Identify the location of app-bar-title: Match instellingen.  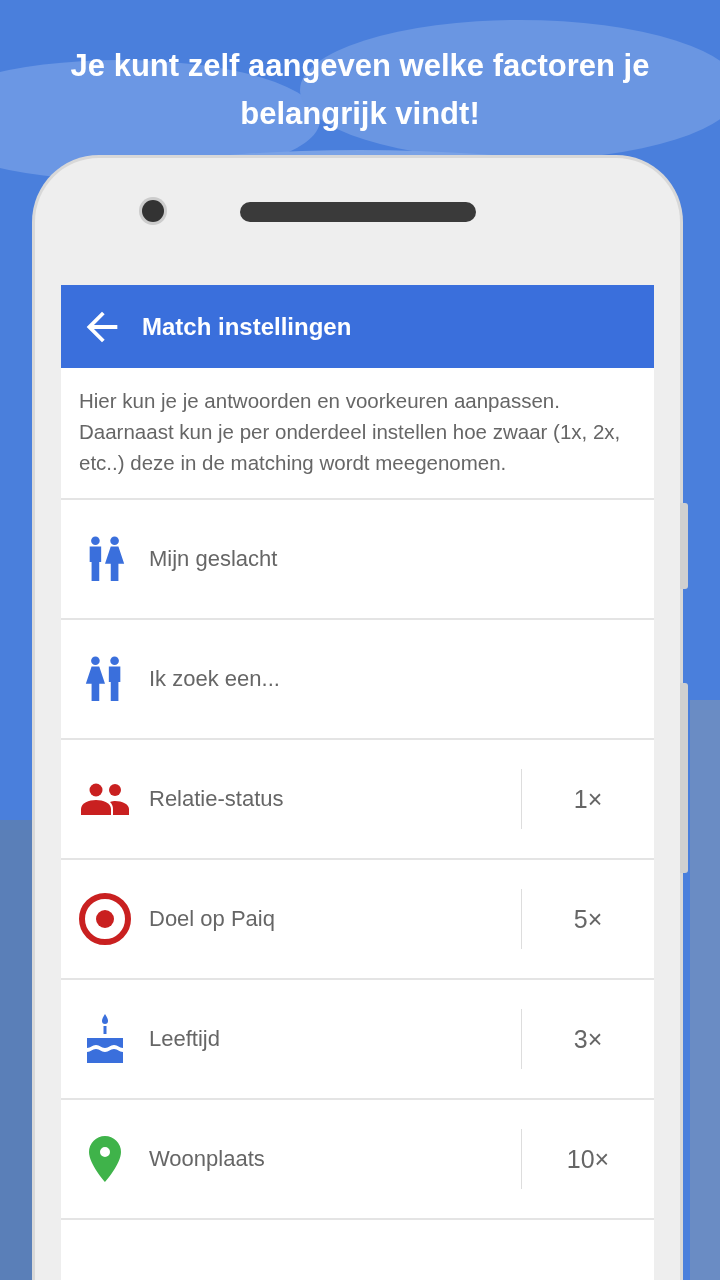
(247, 326).